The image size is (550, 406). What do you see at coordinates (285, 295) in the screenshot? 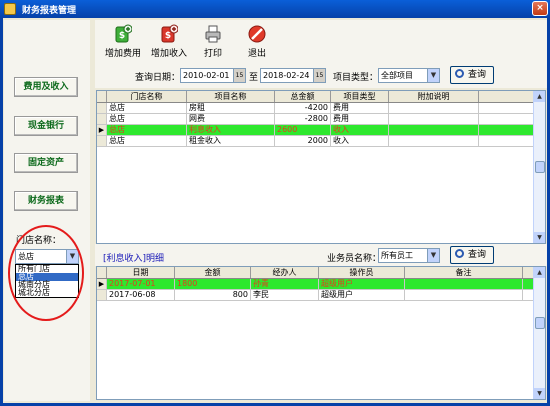
I see `table-cell: 李民` at bounding box center [285, 295].